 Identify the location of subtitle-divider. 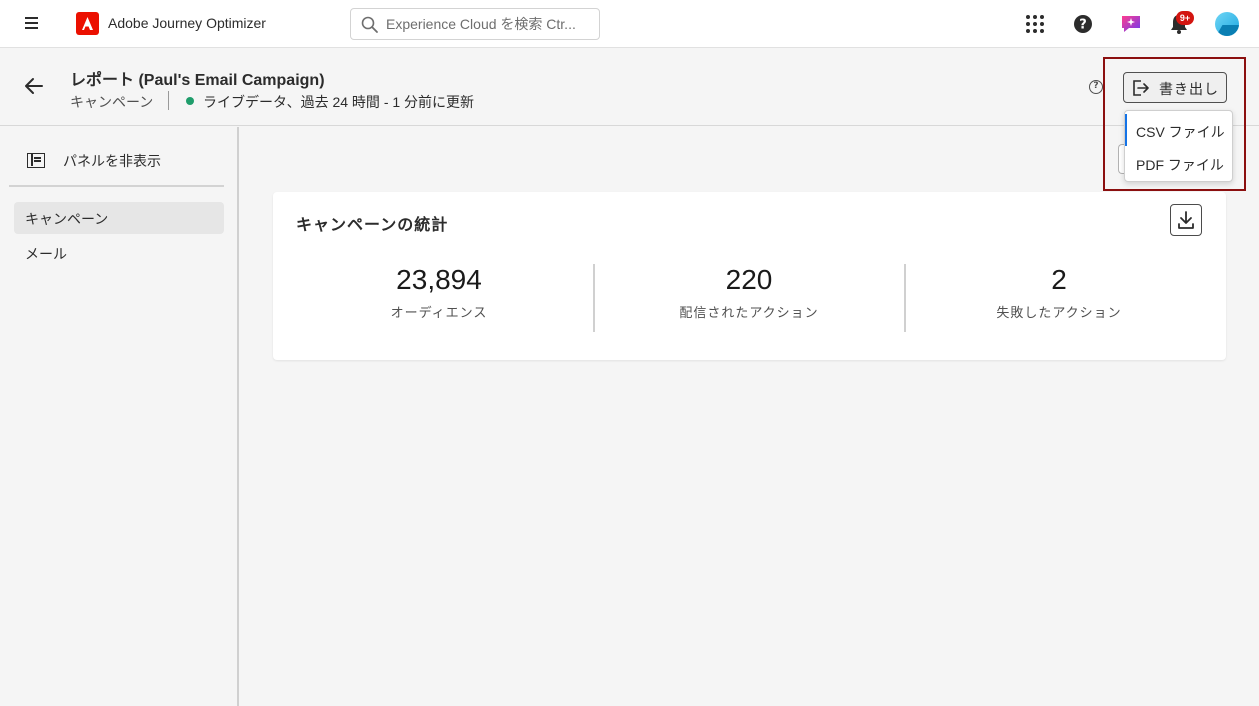
(168, 100).